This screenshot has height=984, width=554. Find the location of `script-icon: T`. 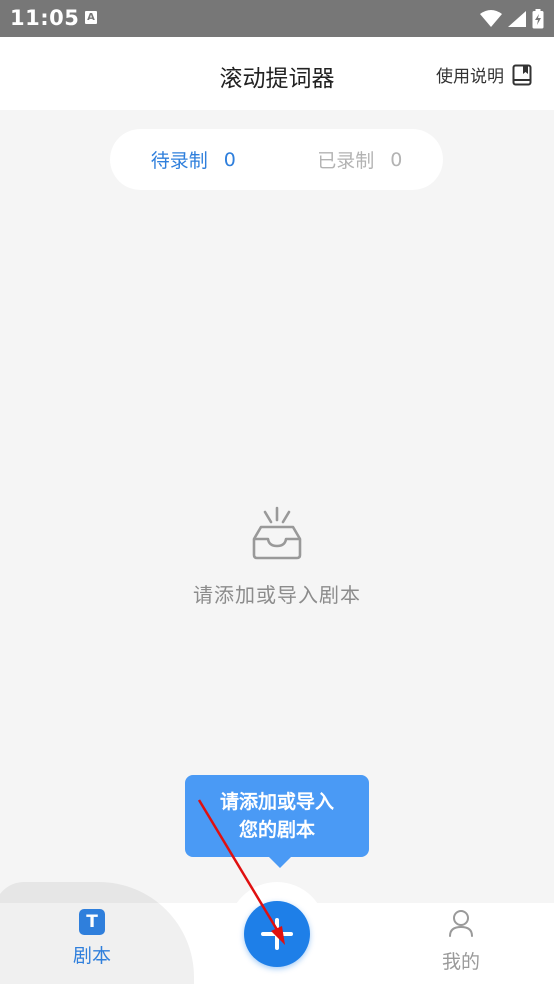

script-icon: T is located at coordinates (92, 922).